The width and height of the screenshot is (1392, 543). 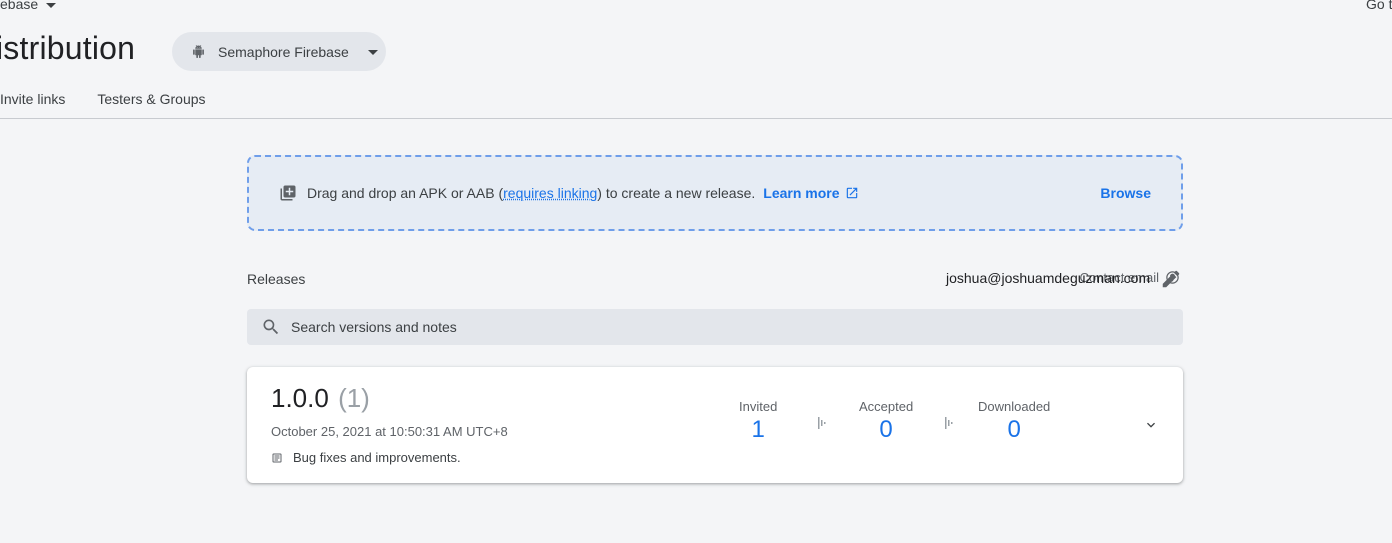 What do you see at coordinates (389, 431) in the screenshot?
I see `release-date: October 25, 2021 at 10:50:31 AM UTC+8` at bounding box center [389, 431].